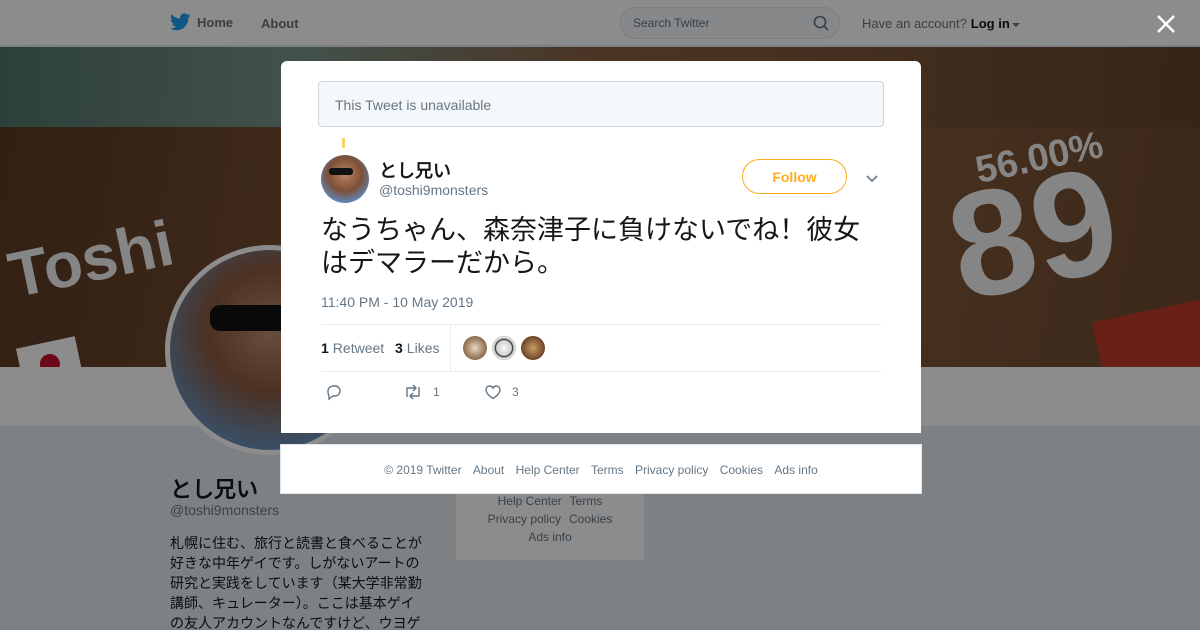  What do you see at coordinates (471, 393) in the screenshot?
I see `tweet-actions: 1 3` at bounding box center [471, 393].